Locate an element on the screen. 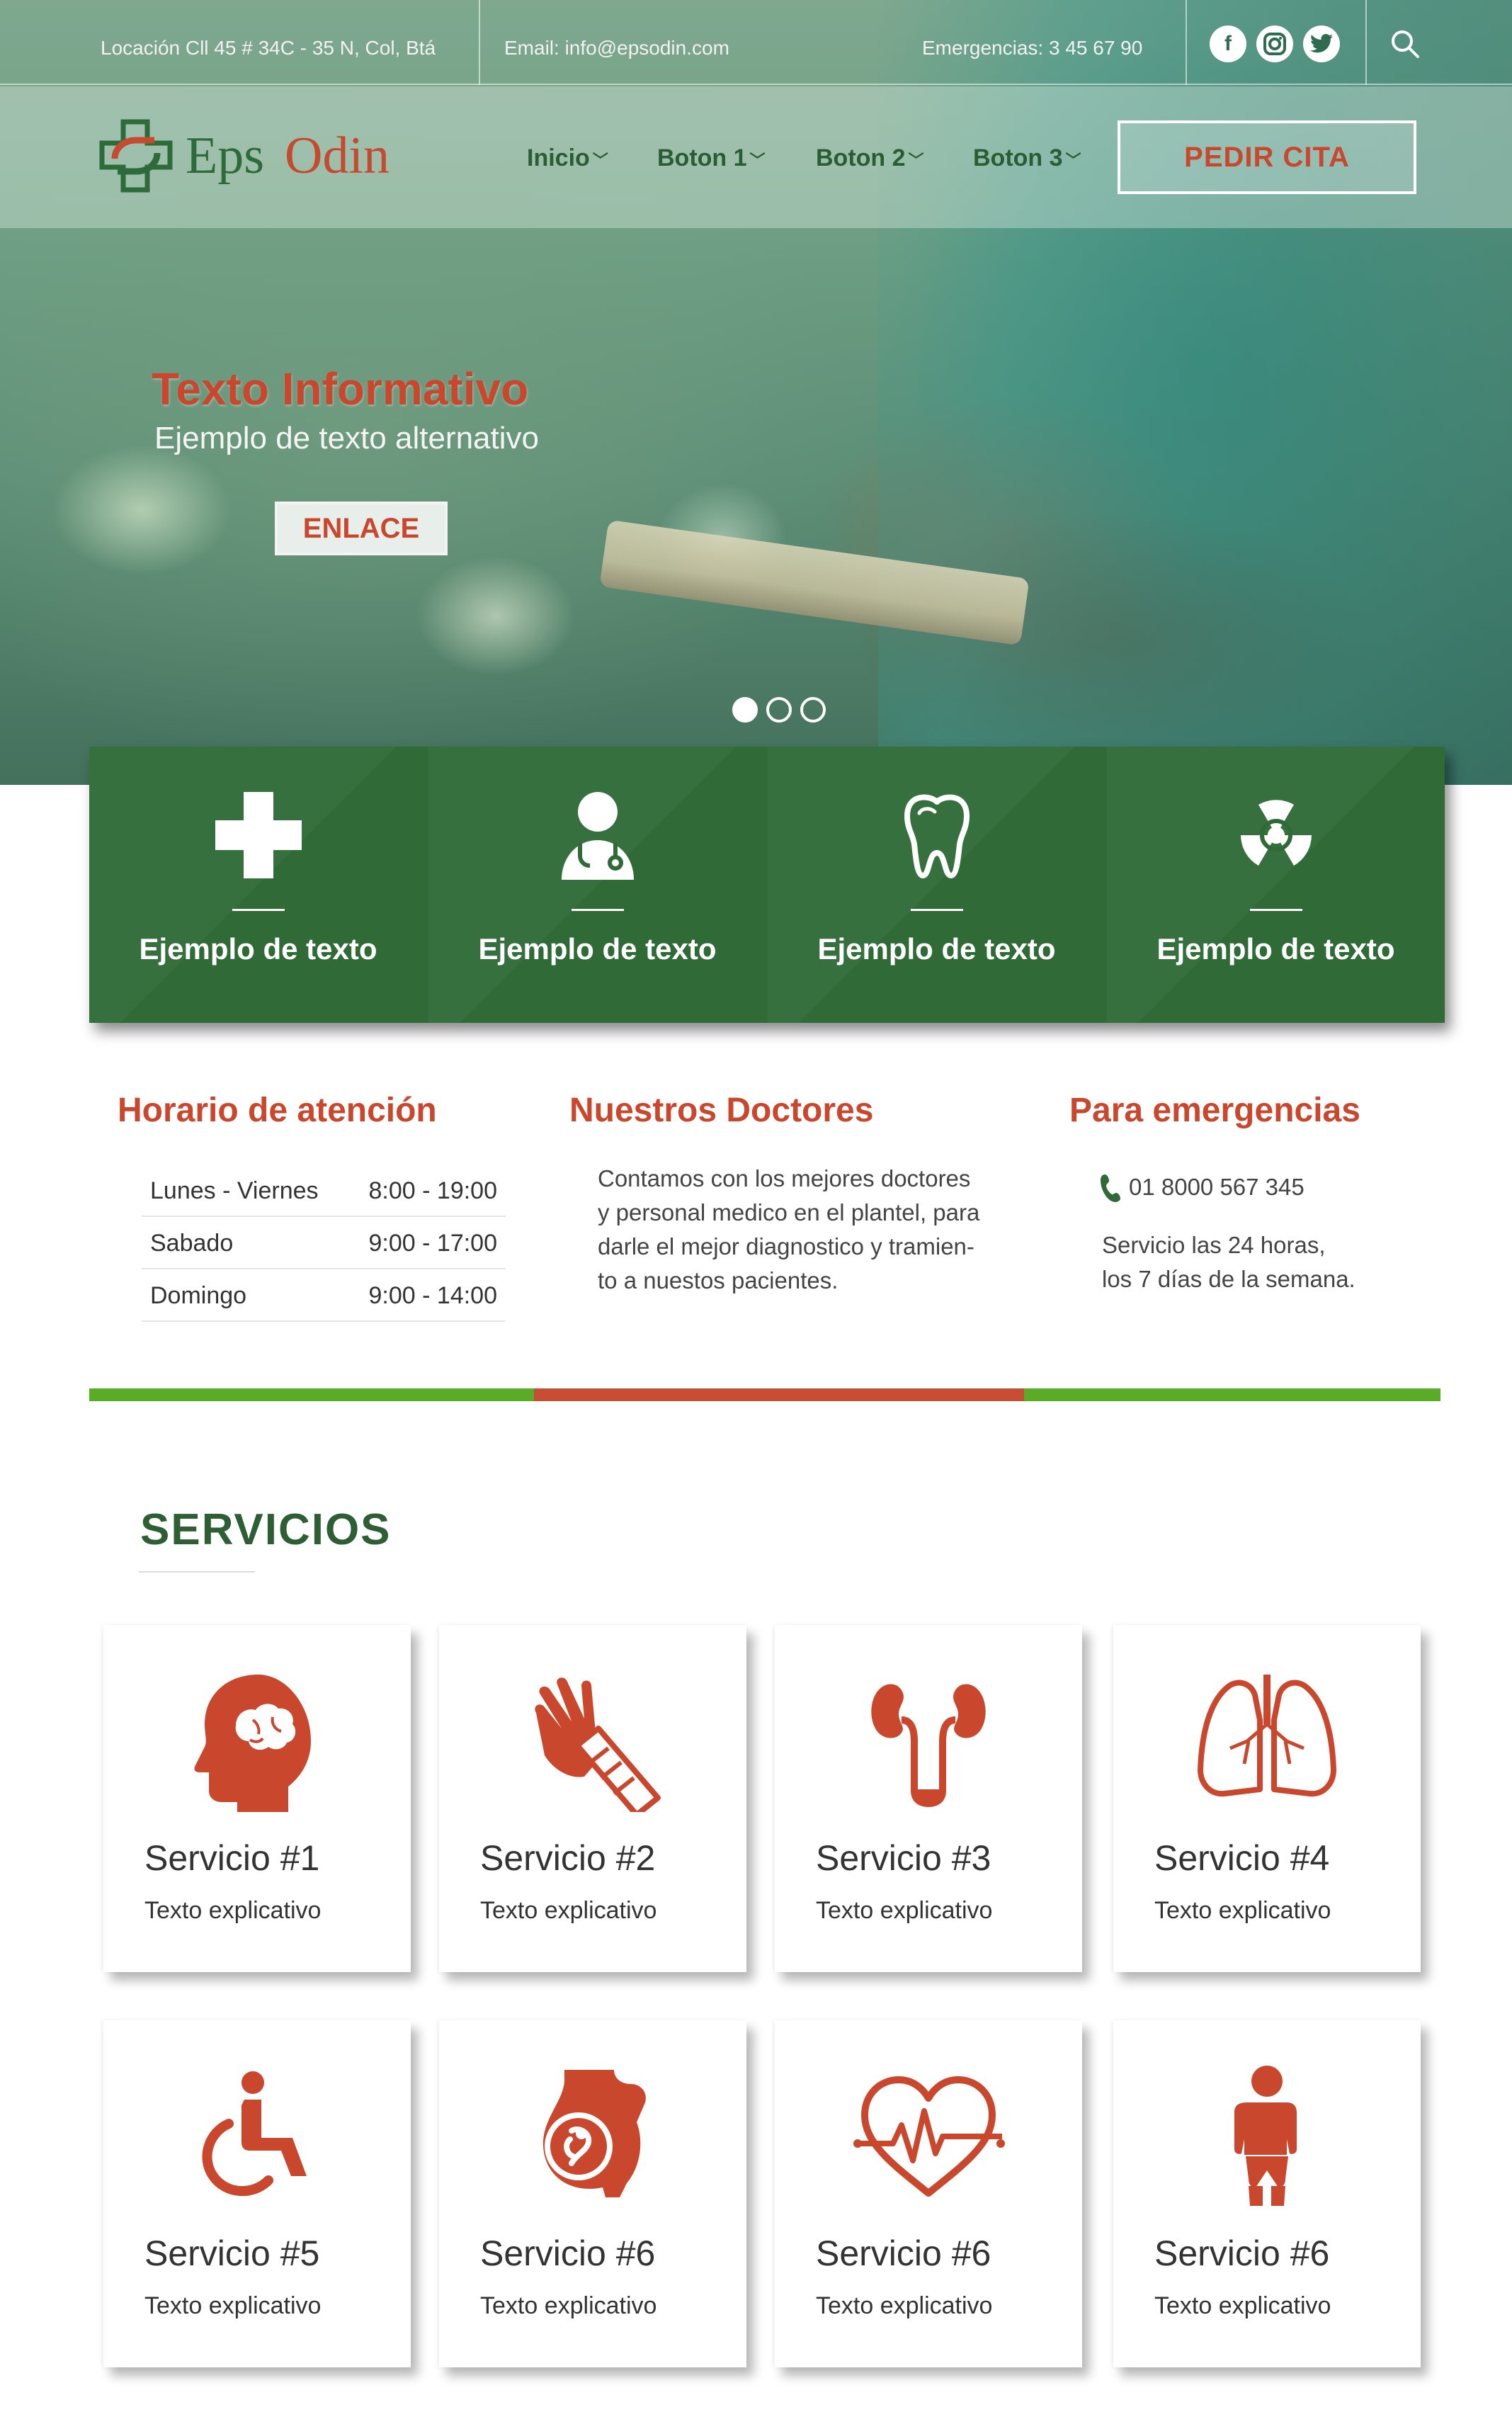  schedule-day: Sabado is located at coordinates (192, 1243).